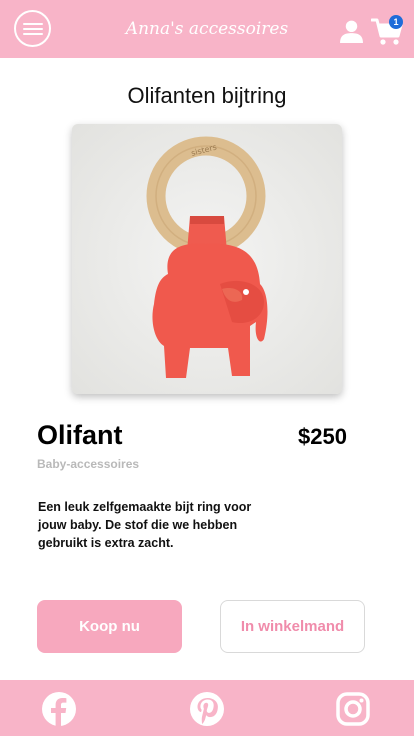  I want to click on page-title: Olifanten bijtring, so click(207, 95).